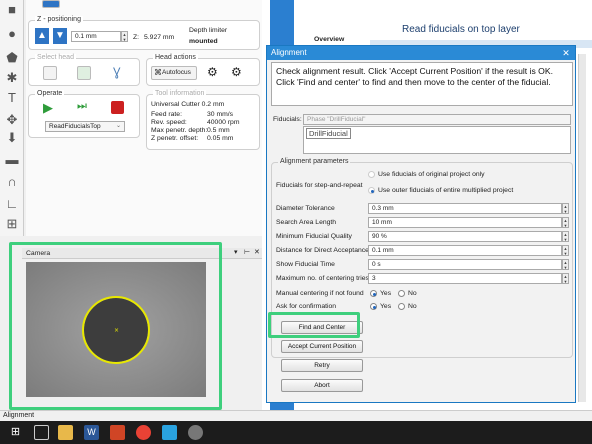 The image size is (592, 444). What do you see at coordinates (117, 72) in the screenshot?
I see `head-tool-icon: Ɣ` at bounding box center [117, 72].